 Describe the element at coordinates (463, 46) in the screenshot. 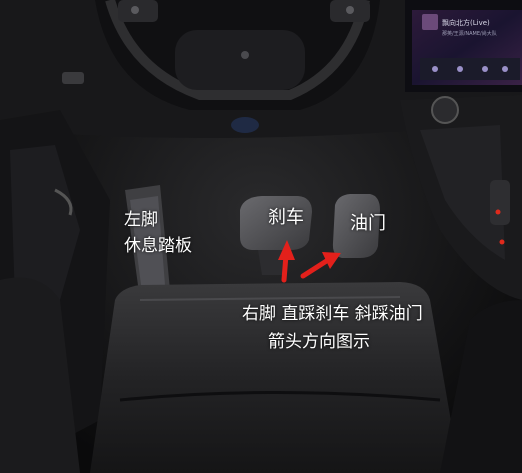

I see `infotainment-screen` at that location.